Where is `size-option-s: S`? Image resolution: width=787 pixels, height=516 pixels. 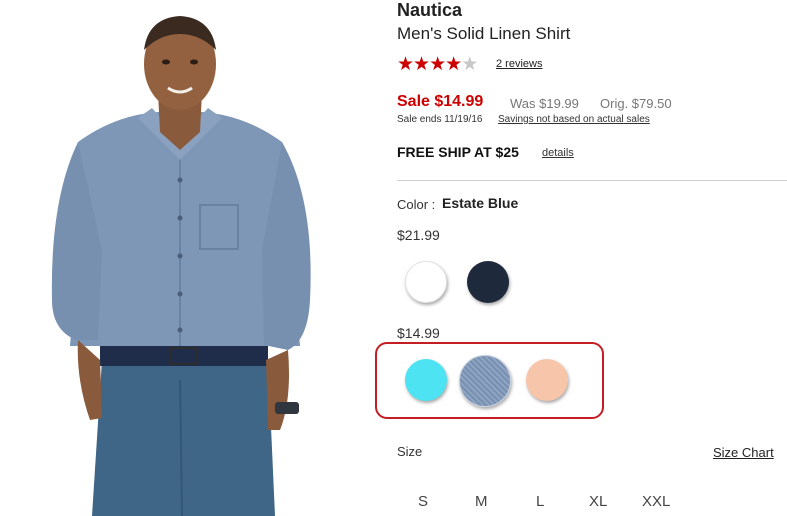
size-option-s: S is located at coordinates (423, 501).